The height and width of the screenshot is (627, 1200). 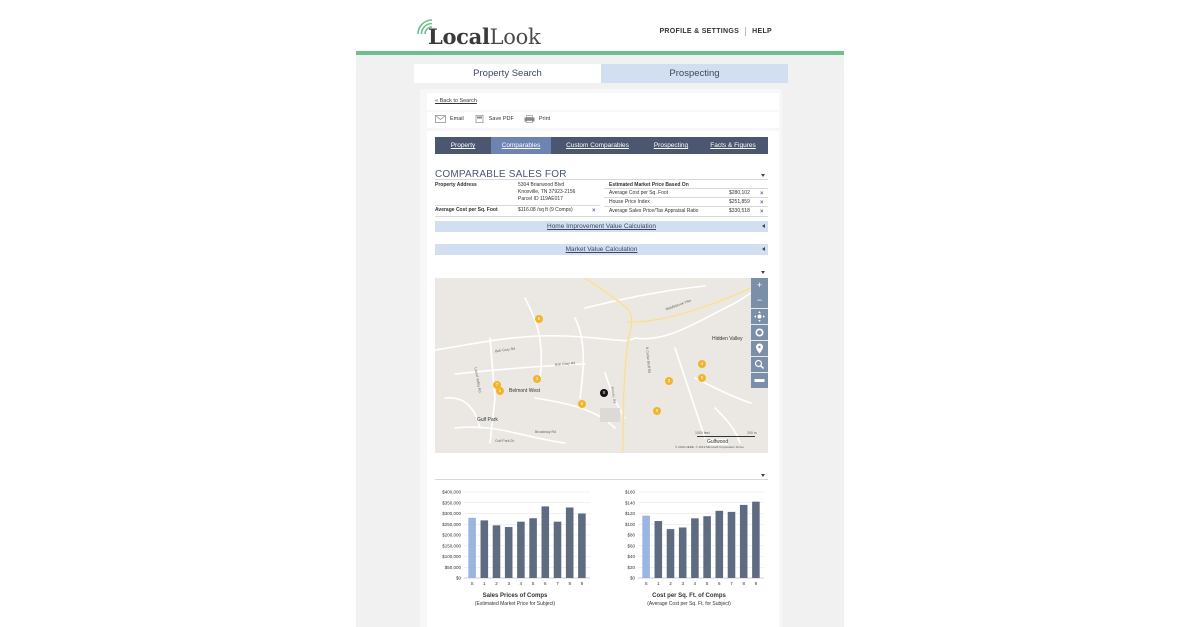 What do you see at coordinates (537, 379) in the screenshot?
I see `comp-pin: 3` at bounding box center [537, 379].